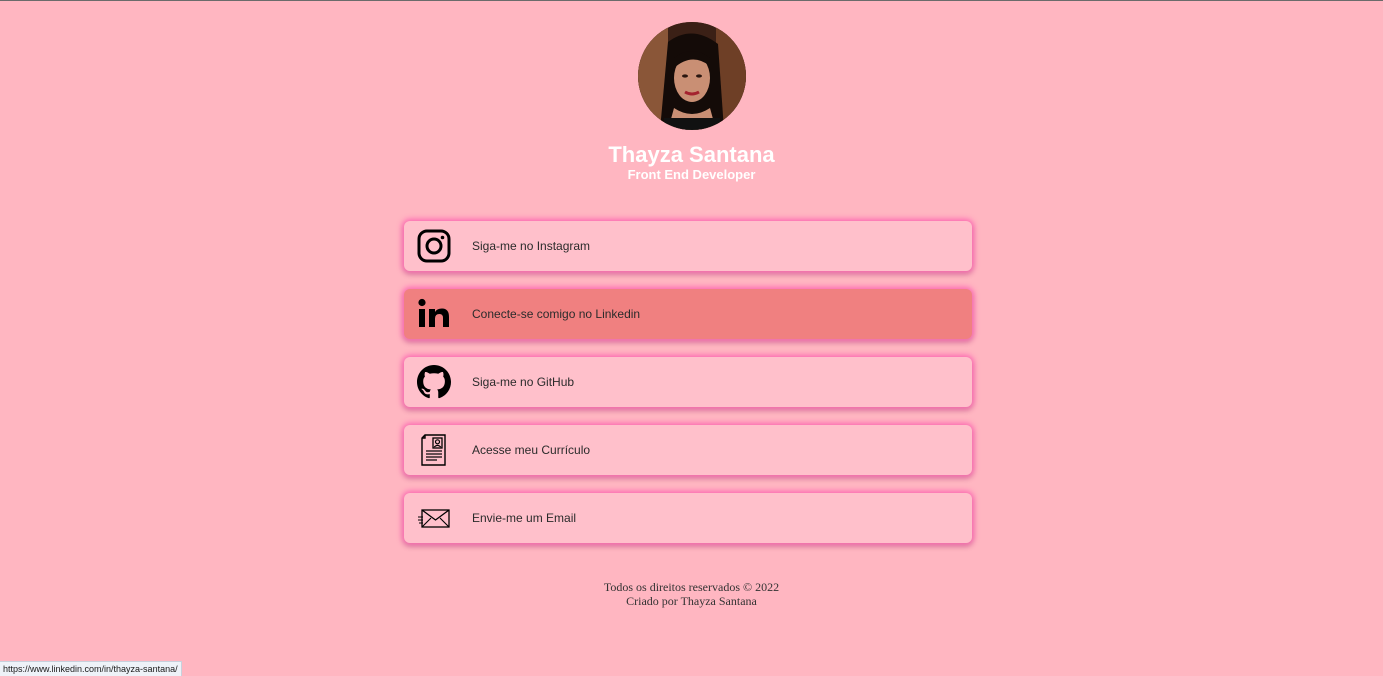 The image size is (1383, 676). What do you see at coordinates (688, 518) in the screenshot?
I see `email-link: Envie-me um Email` at bounding box center [688, 518].